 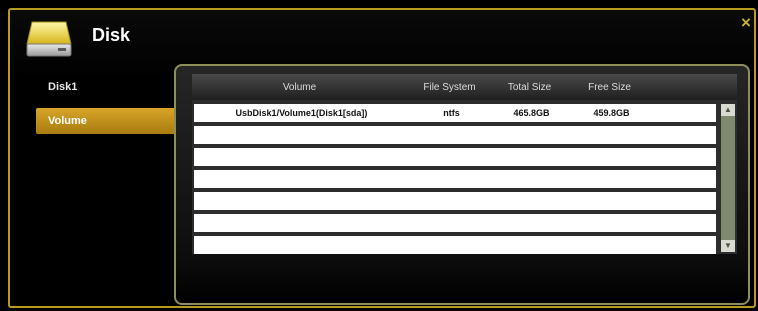 What do you see at coordinates (449, 87) in the screenshot?
I see `column-header-file-system: File System` at bounding box center [449, 87].